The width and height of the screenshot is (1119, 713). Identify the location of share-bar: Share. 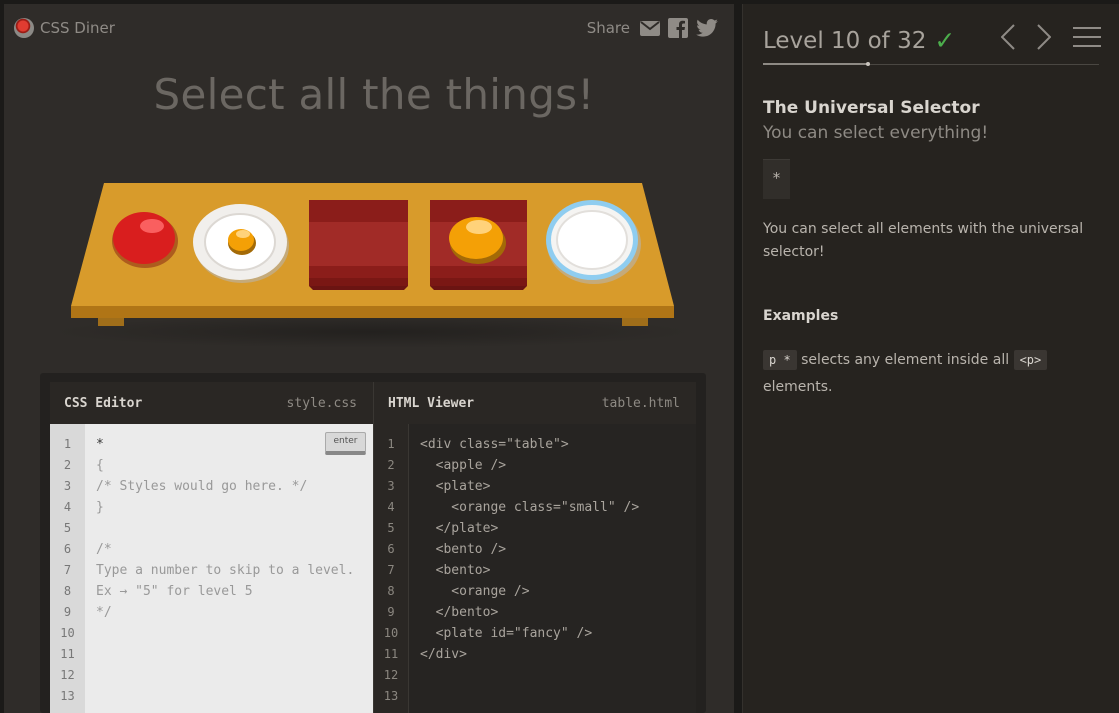
(652, 28).